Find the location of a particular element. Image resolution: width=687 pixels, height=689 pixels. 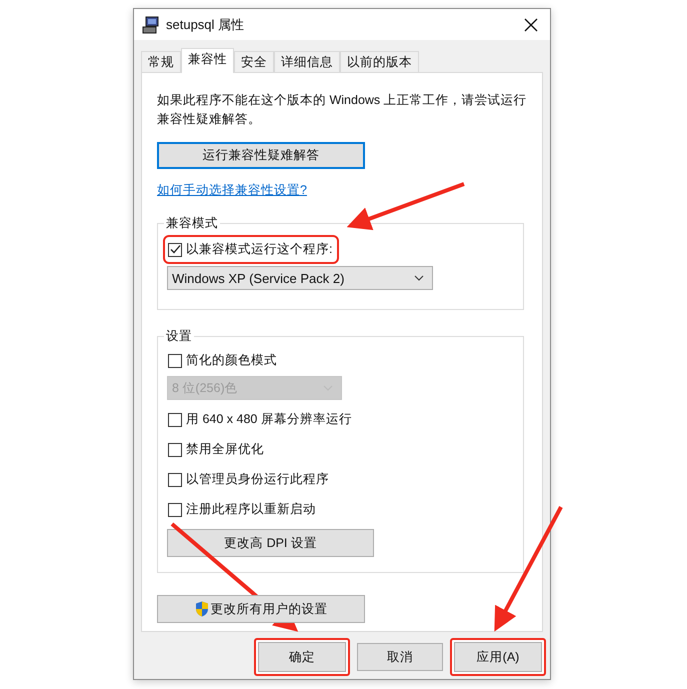

tab: 以前的版本 is located at coordinates (379, 61).